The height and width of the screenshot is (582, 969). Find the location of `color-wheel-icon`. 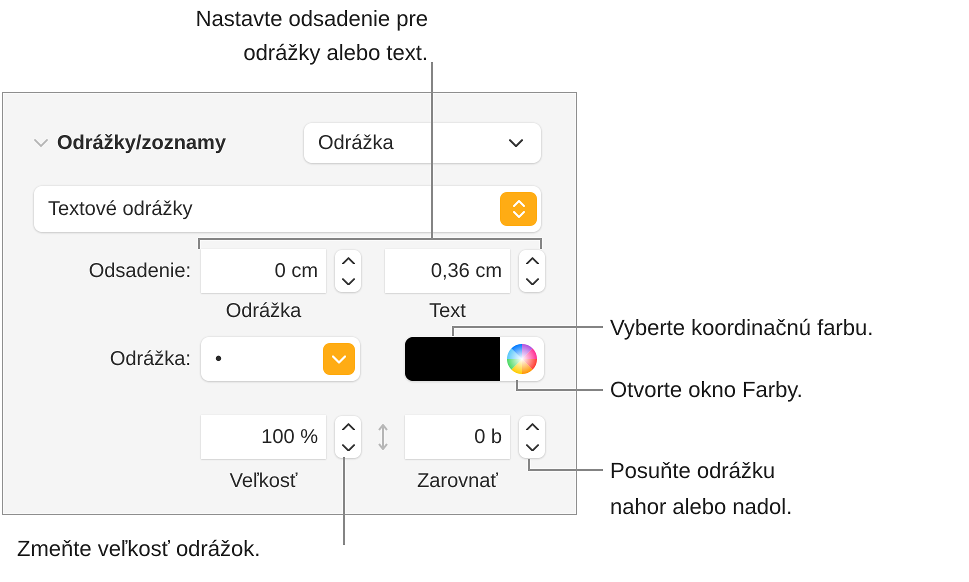

color-wheel-icon is located at coordinates (522, 359).